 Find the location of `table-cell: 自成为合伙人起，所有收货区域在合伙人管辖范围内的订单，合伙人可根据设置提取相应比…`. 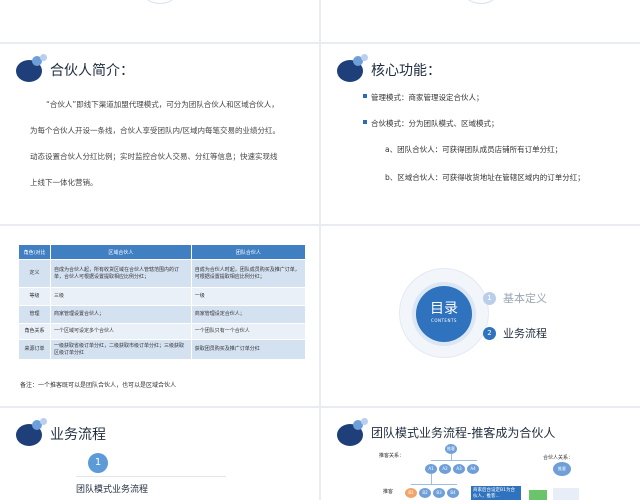

table-cell: 自成为合伙人起，所有收货区域在合伙人管辖范围内的订单，合伙人可根据设置提取相应比… is located at coordinates (121, 273).